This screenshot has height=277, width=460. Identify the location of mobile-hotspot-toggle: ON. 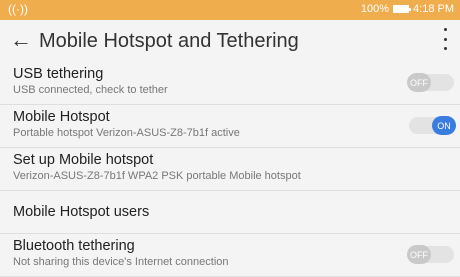
(432, 125).